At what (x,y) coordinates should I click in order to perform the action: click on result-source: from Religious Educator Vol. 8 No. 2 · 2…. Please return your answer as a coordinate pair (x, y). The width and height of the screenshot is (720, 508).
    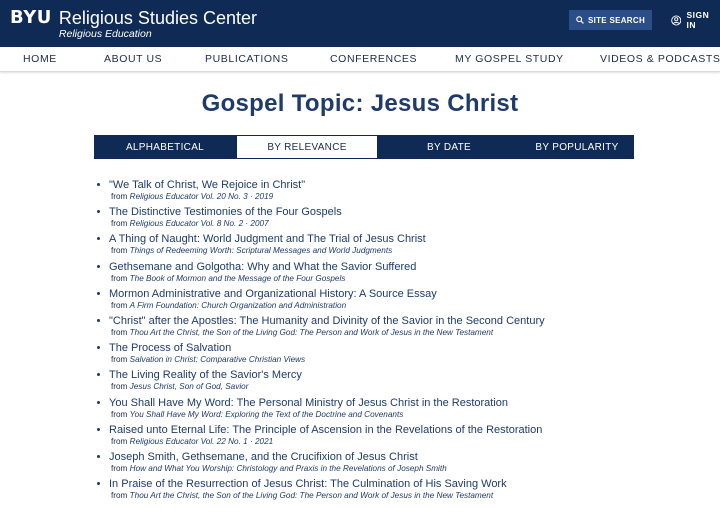
    Looking at the image, I should click on (408, 224).